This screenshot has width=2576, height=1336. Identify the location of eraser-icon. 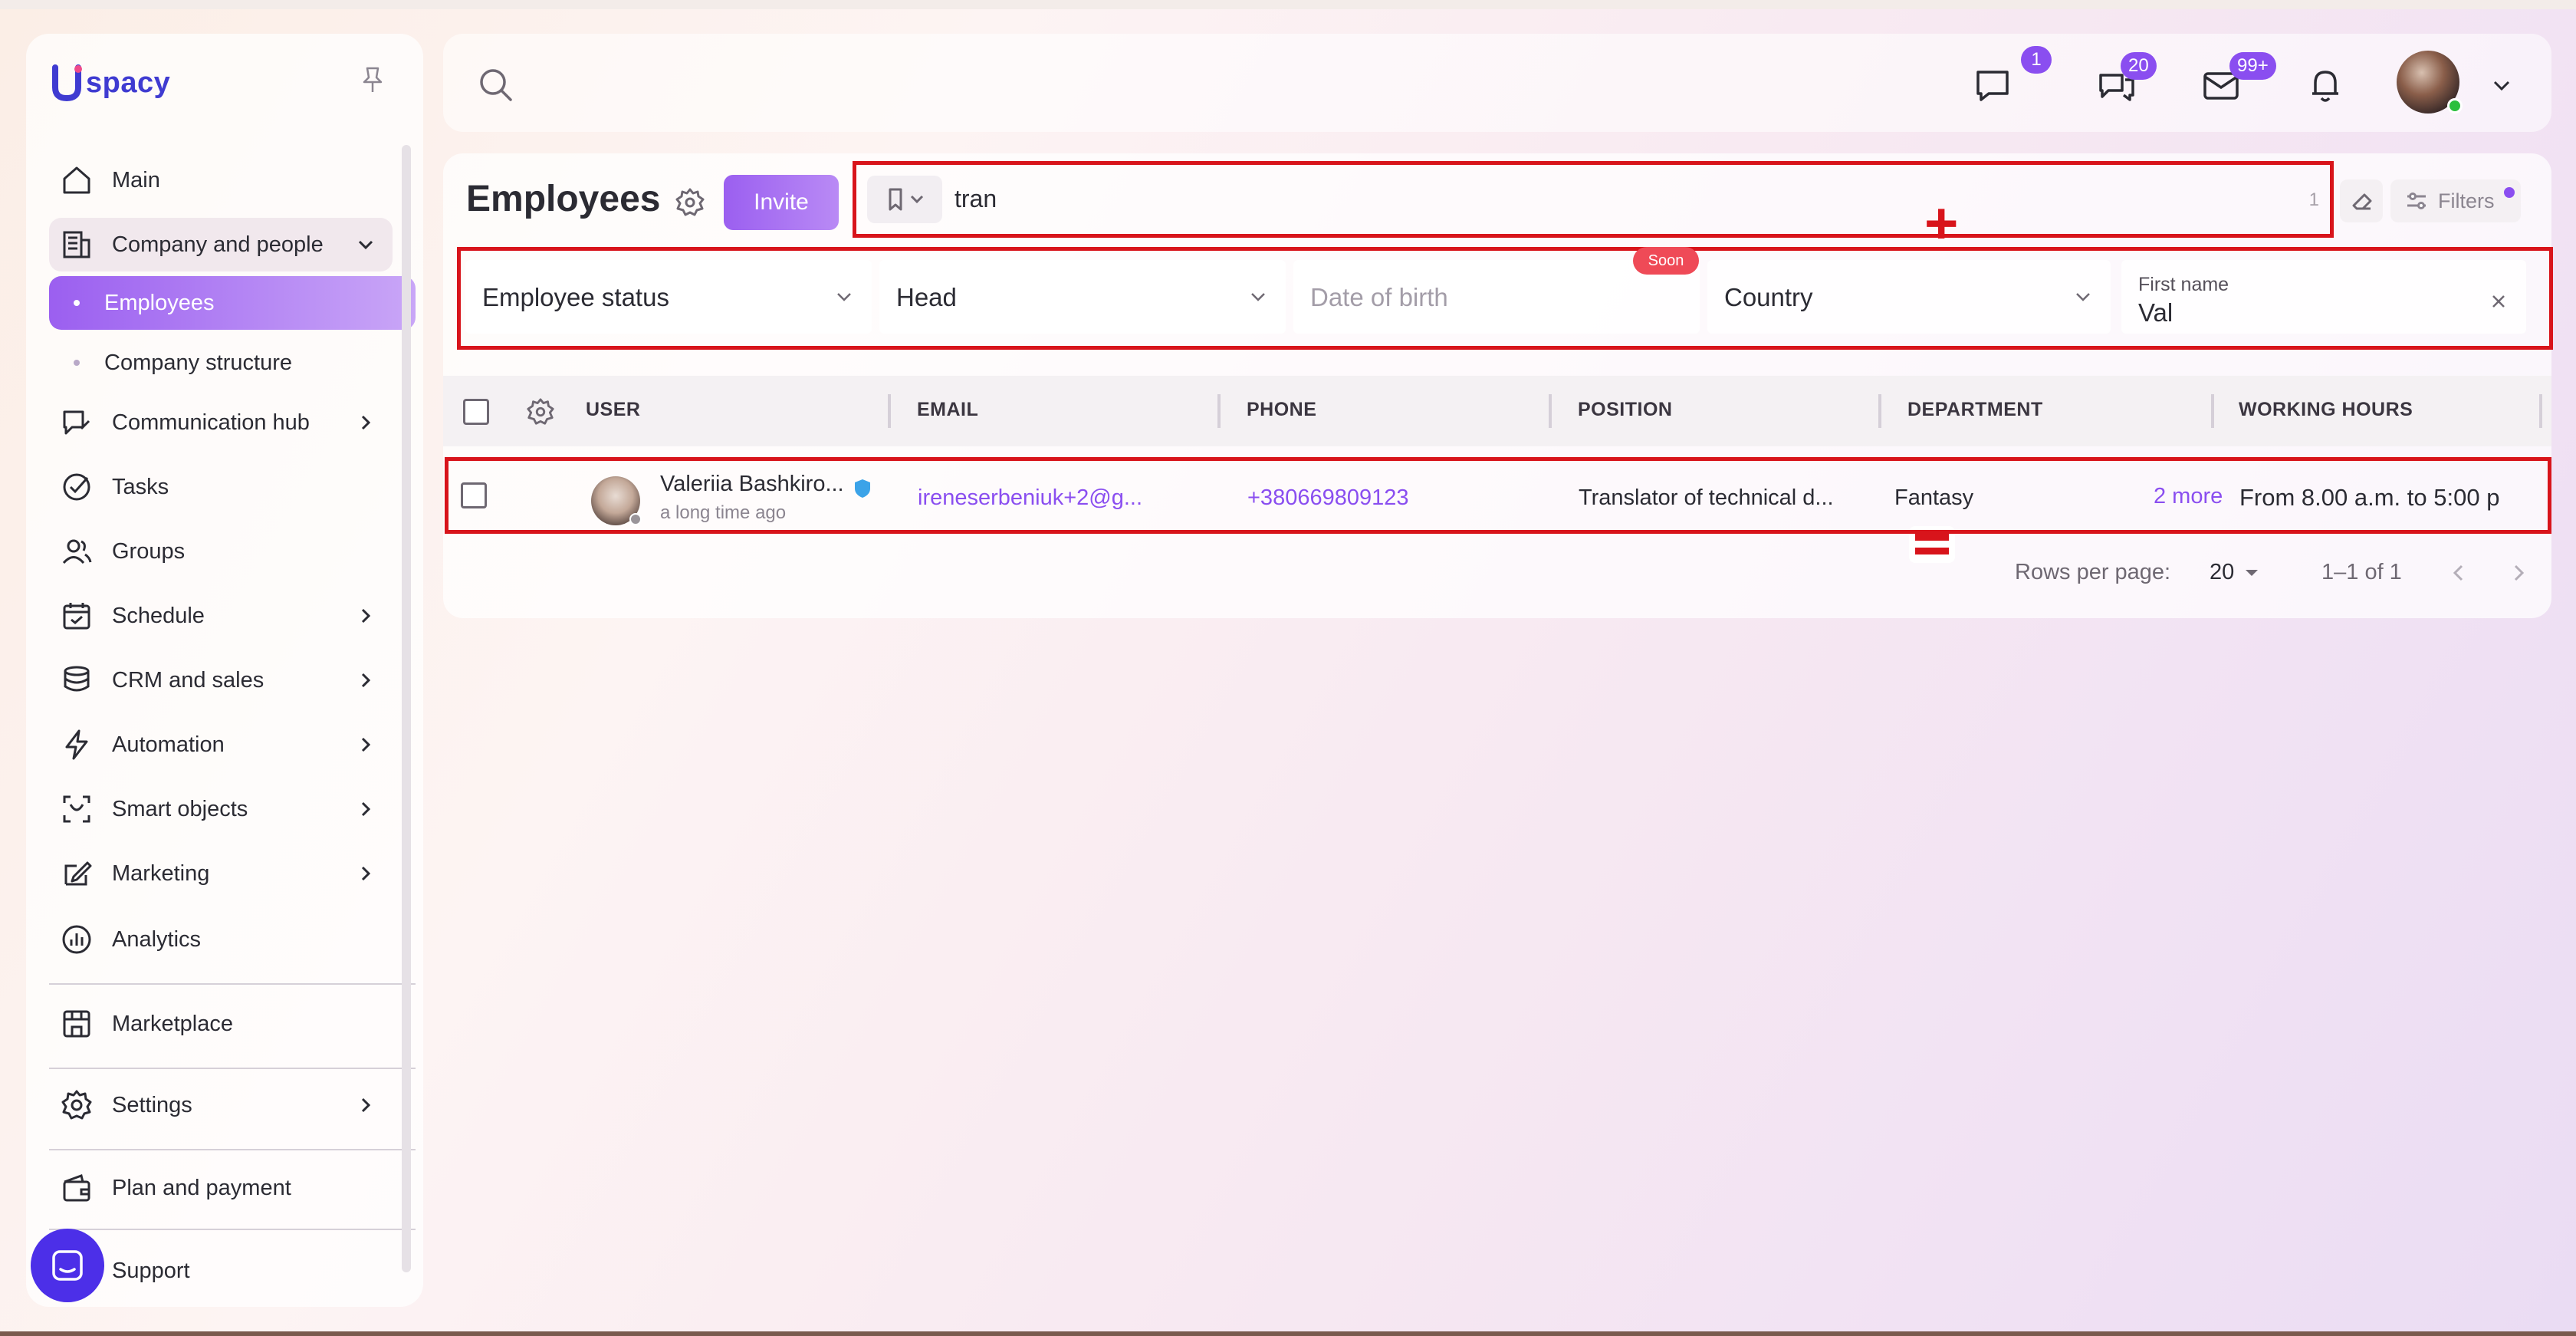
(2362, 202).